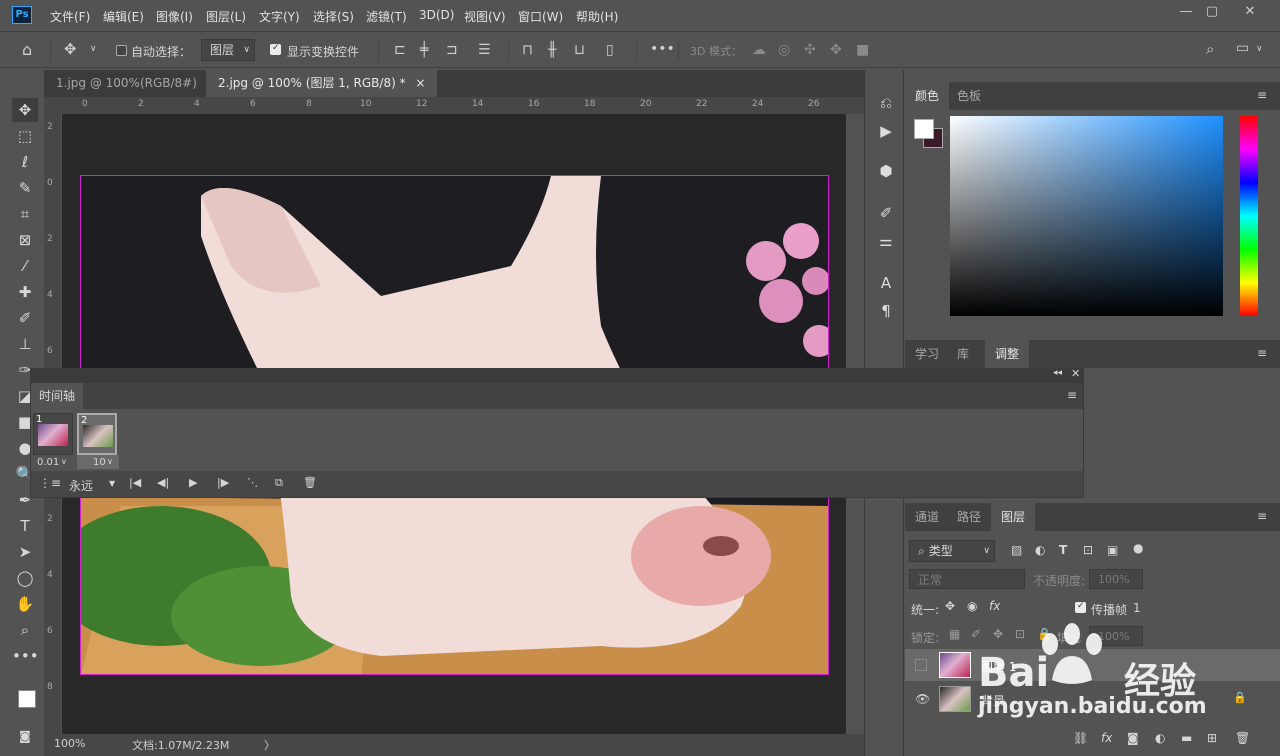  Describe the element at coordinates (279, 483) in the screenshot. I see `duplicate-frame-icon: ⧉` at that location.